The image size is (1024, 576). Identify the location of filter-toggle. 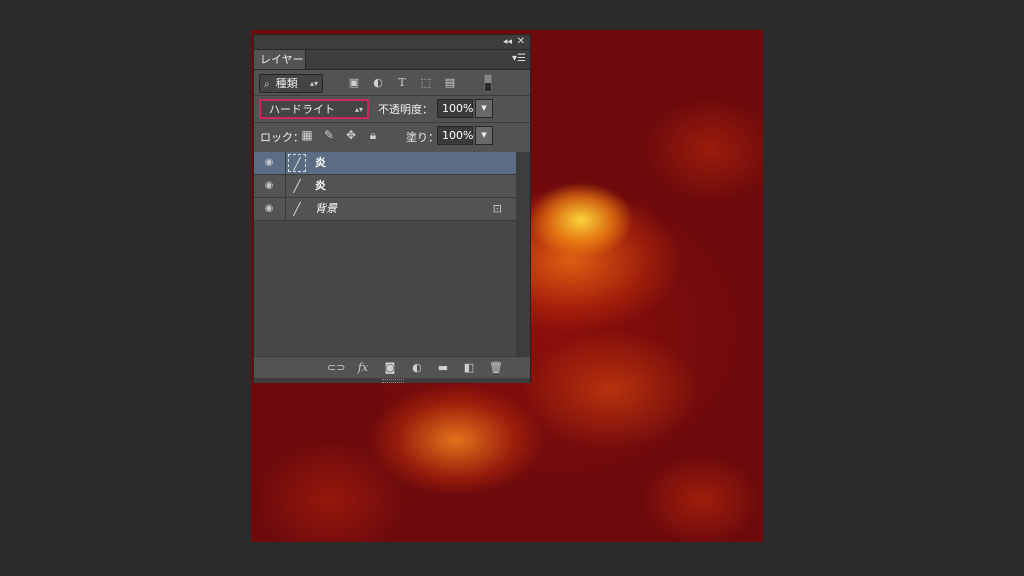
(488, 83).